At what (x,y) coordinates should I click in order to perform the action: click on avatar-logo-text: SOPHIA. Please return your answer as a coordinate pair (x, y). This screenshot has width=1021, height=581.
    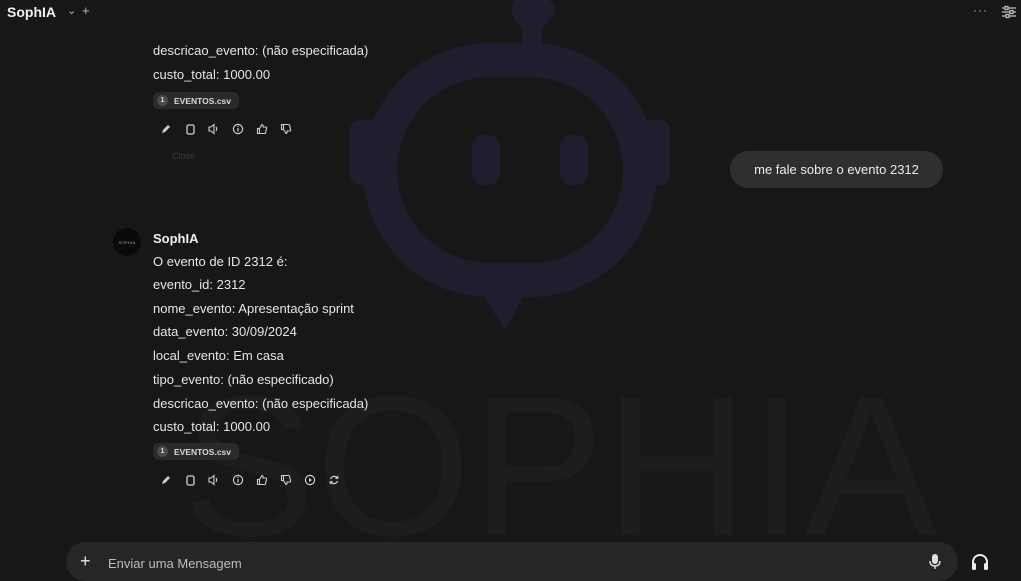
    Looking at the image, I should click on (127, 242).